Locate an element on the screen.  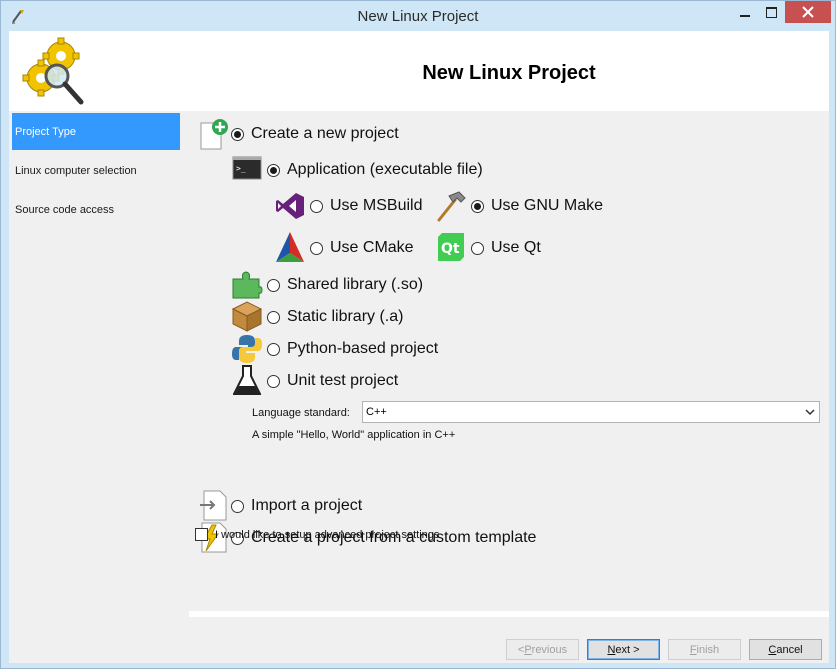
next-button: Next > is located at coordinates (623, 649).